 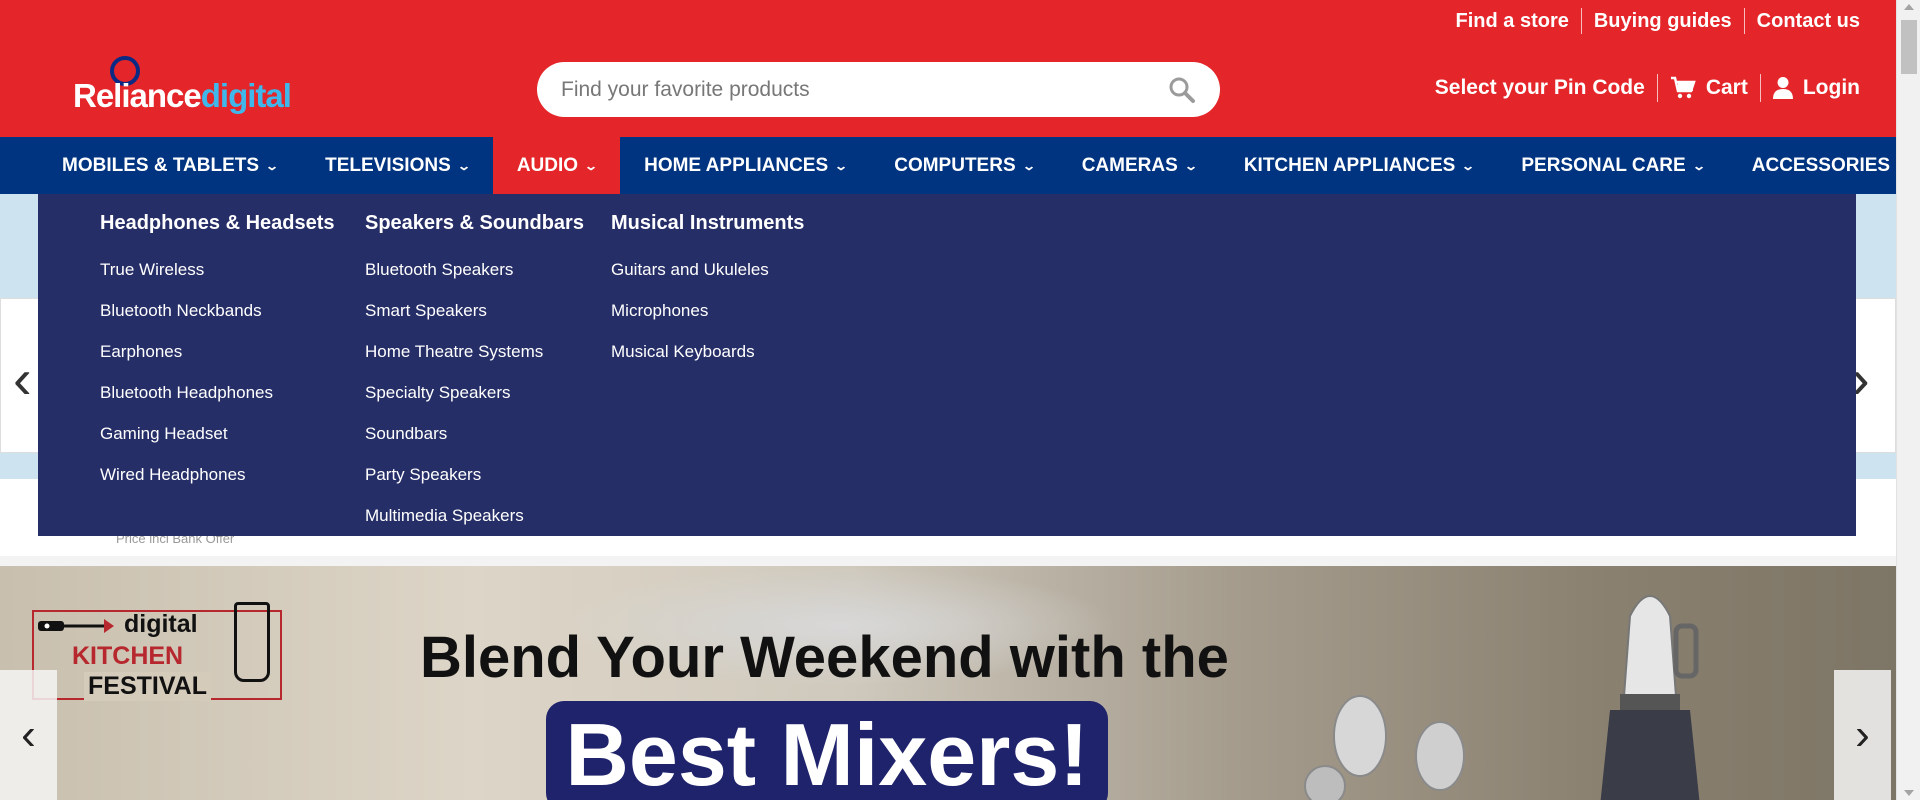 I want to click on login-button: Login, so click(x=1810, y=88).